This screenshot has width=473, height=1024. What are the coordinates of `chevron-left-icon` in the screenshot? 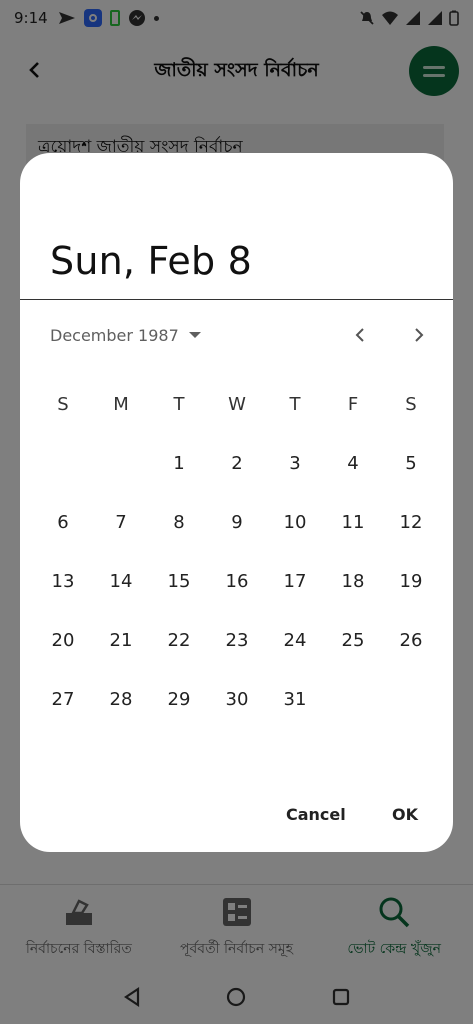 It's located at (359, 335).